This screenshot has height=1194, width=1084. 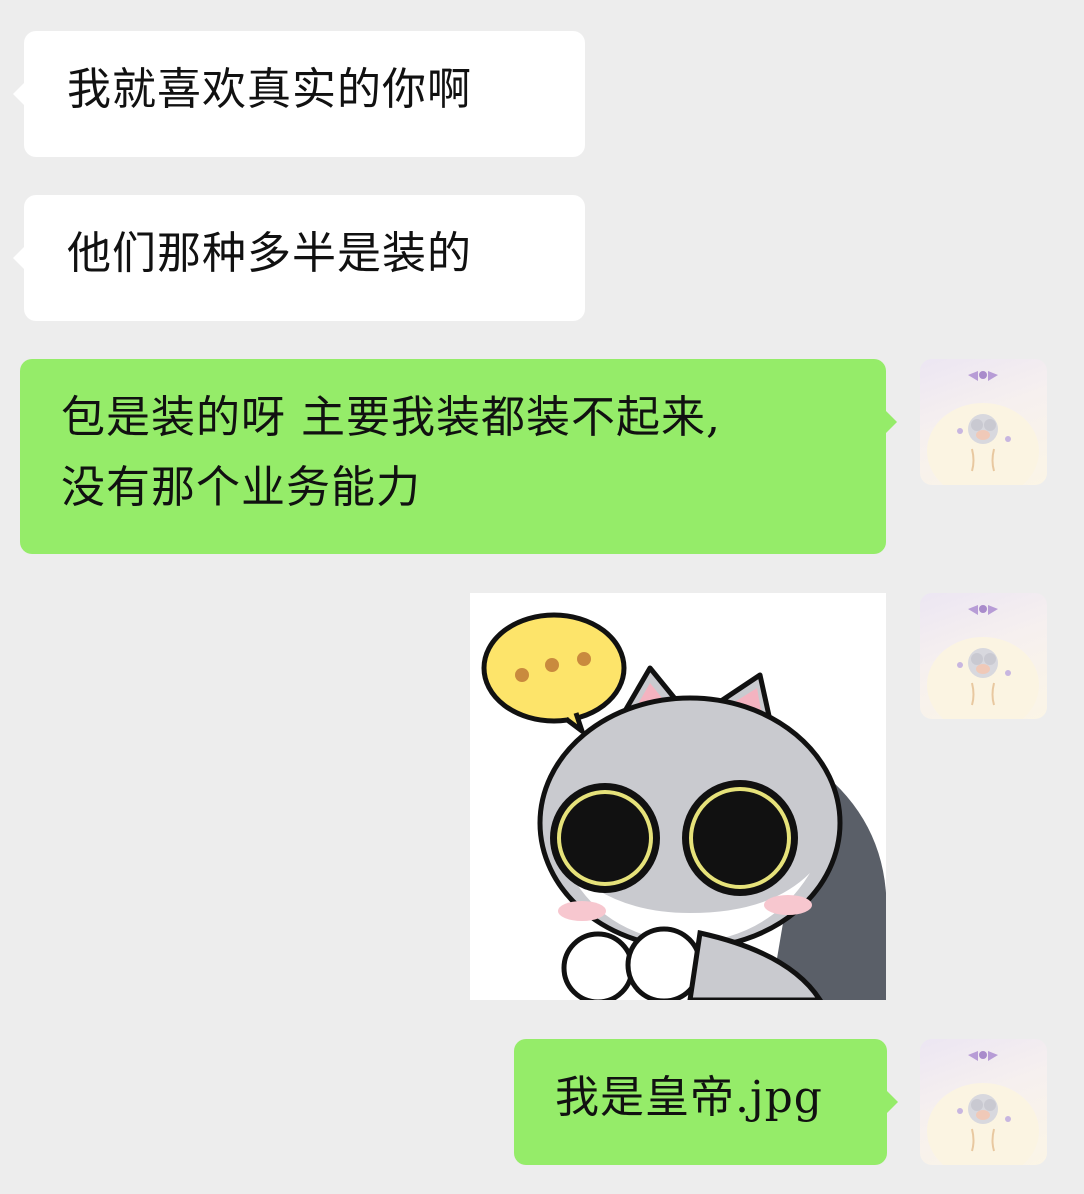 What do you see at coordinates (678, 796) in the screenshot?
I see `cat-sticker-icon` at bounding box center [678, 796].